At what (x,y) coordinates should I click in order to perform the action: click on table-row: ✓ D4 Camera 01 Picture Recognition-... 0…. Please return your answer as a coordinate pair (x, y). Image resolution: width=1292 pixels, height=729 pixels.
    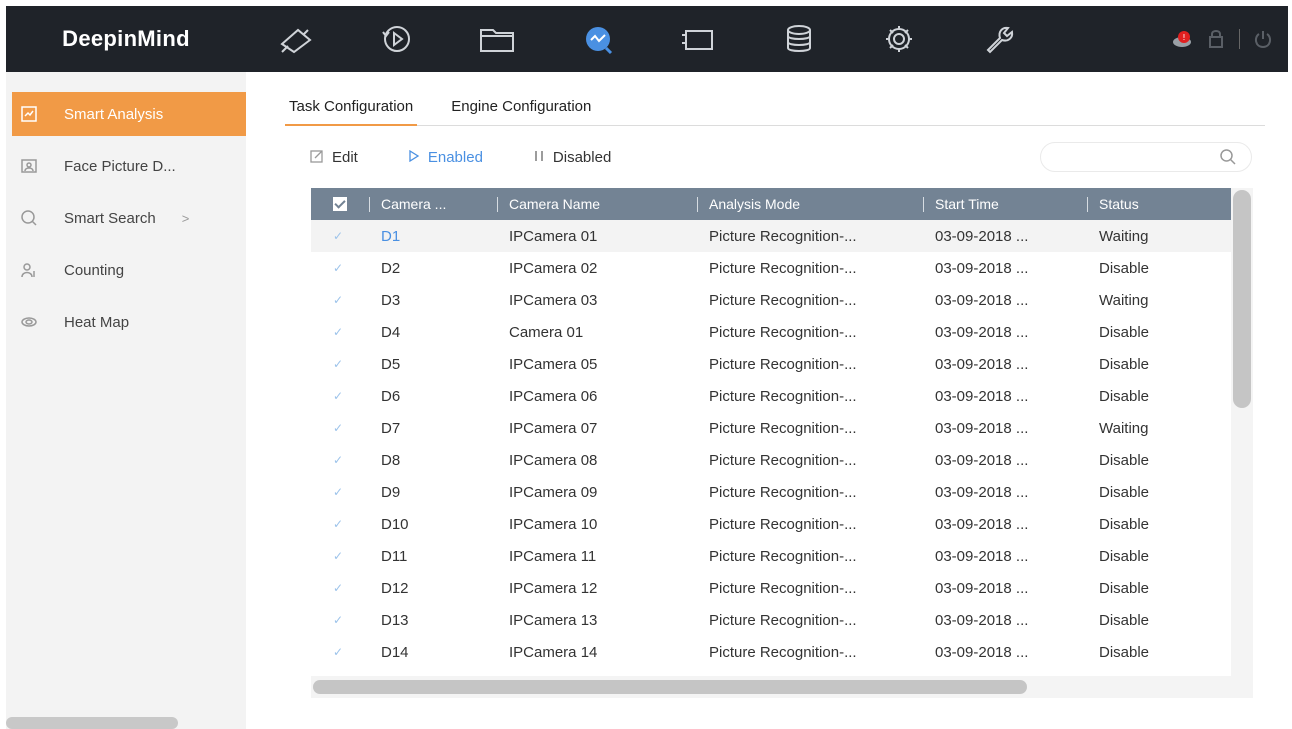
    Looking at the image, I should click on (771, 332).